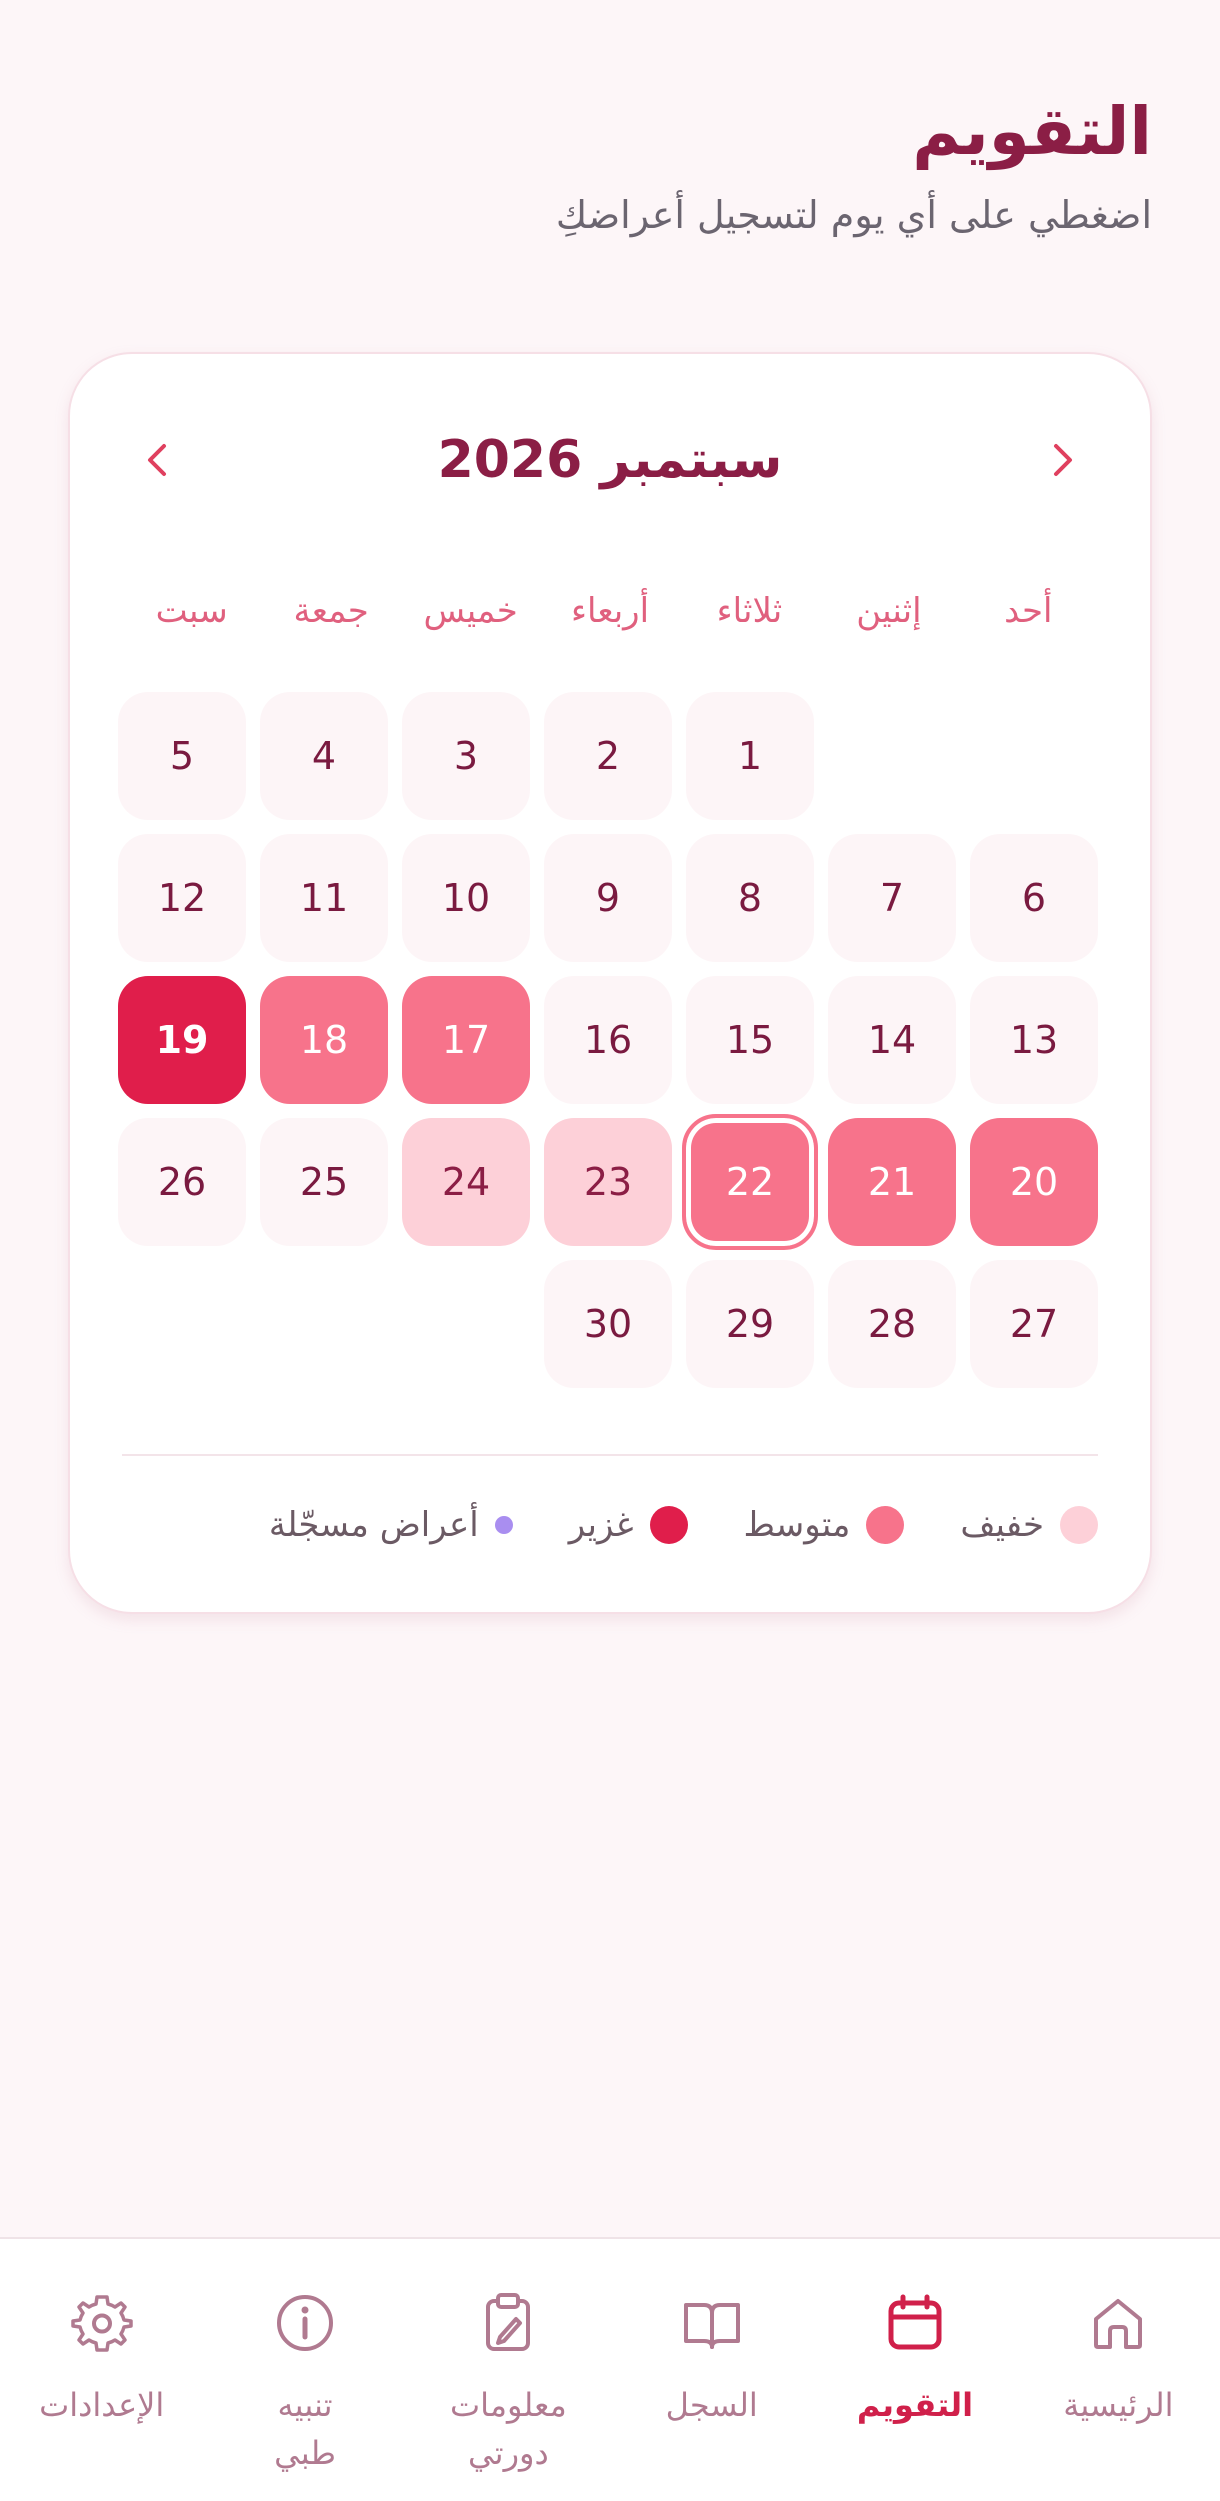  I want to click on weekday-label: سبت, so click(191, 611).